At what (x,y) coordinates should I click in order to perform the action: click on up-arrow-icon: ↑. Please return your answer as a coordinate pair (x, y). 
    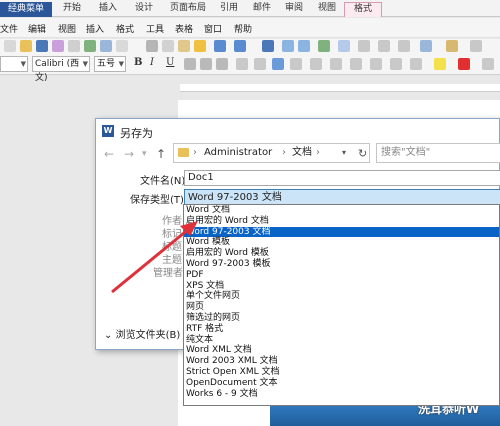
    Looking at the image, I should click on (161, 154).